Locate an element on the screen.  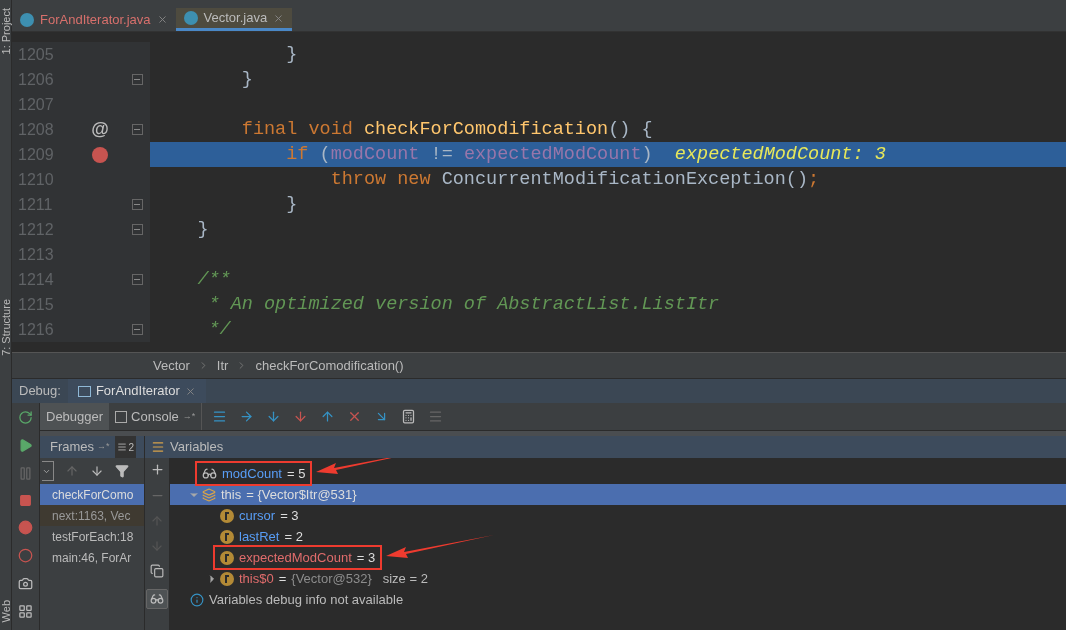
variable-value: = 5 is located at coordinates (296, 473).